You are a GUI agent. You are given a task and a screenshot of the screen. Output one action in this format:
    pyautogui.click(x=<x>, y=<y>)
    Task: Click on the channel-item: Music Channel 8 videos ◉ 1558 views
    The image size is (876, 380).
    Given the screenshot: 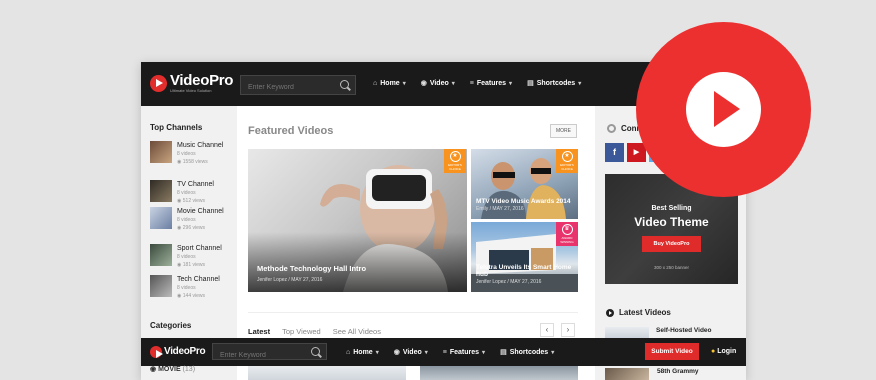 What is the action you would take?
    pyautogui.click(x=193, y=153)
    